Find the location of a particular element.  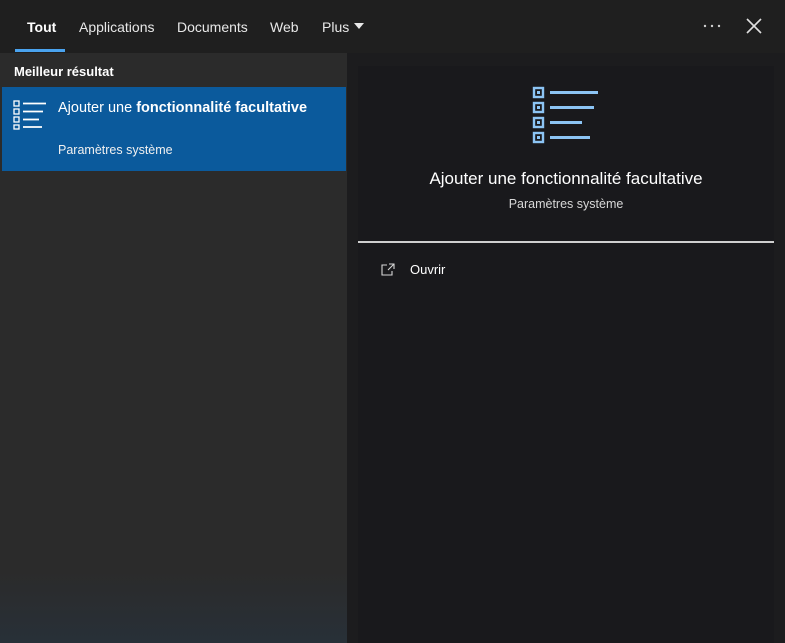

best-result-heading: Meilleur résultat is located at coordinates (64, 71).